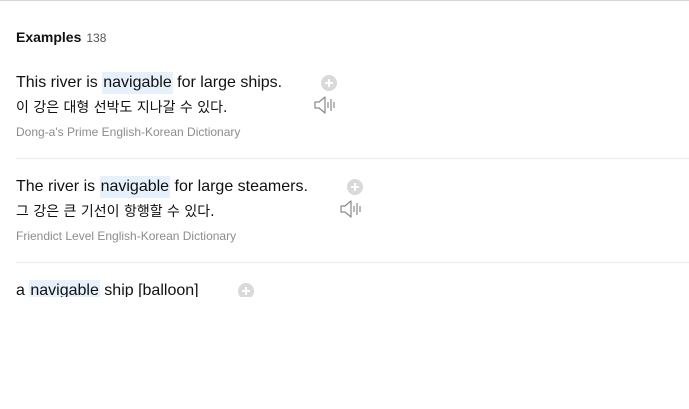 Image resolution: width=689 pixels, height=409 pixels. What do you see at coordinates (239, 186) in the screenshot?
I see `sentence-text: for large steamers.` at bounding box center [239, 186].